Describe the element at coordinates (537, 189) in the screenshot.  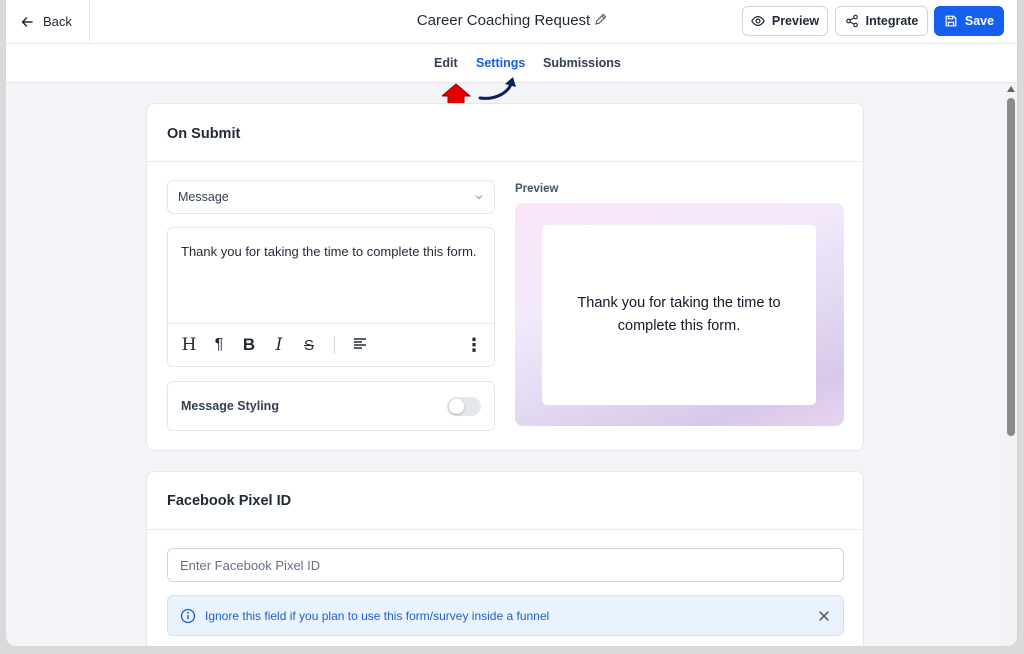
I see `preview-label: Preview` at that location.